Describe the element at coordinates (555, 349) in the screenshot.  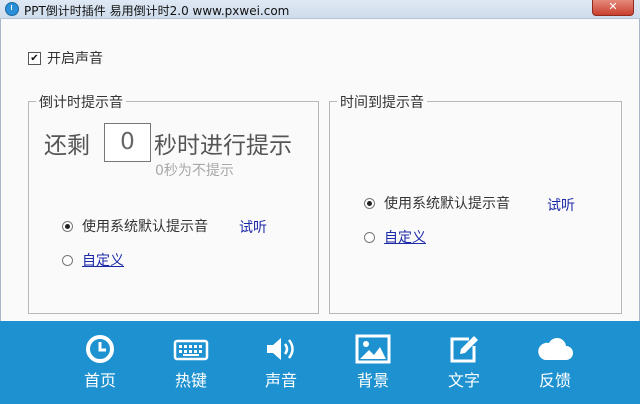
I see `cloud-icon` at that location.